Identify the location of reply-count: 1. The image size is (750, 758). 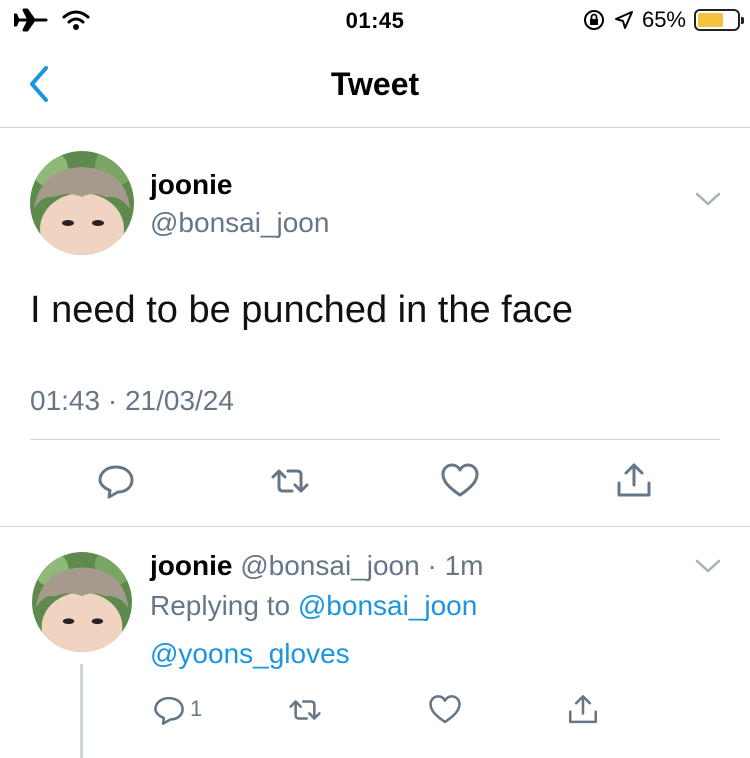
(196, 708).